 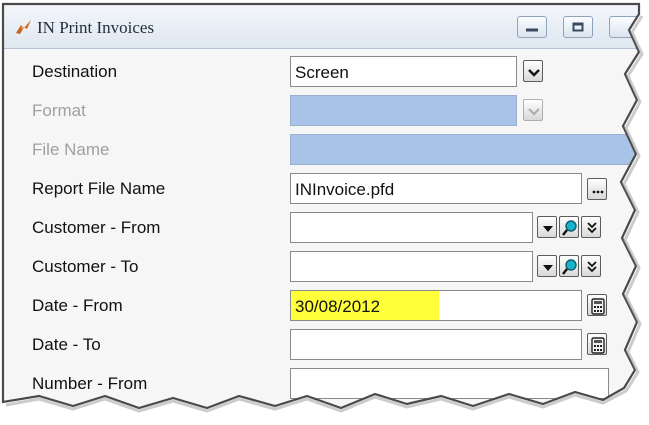 I want to click on customer-from-field, so click(x=411, y=227).